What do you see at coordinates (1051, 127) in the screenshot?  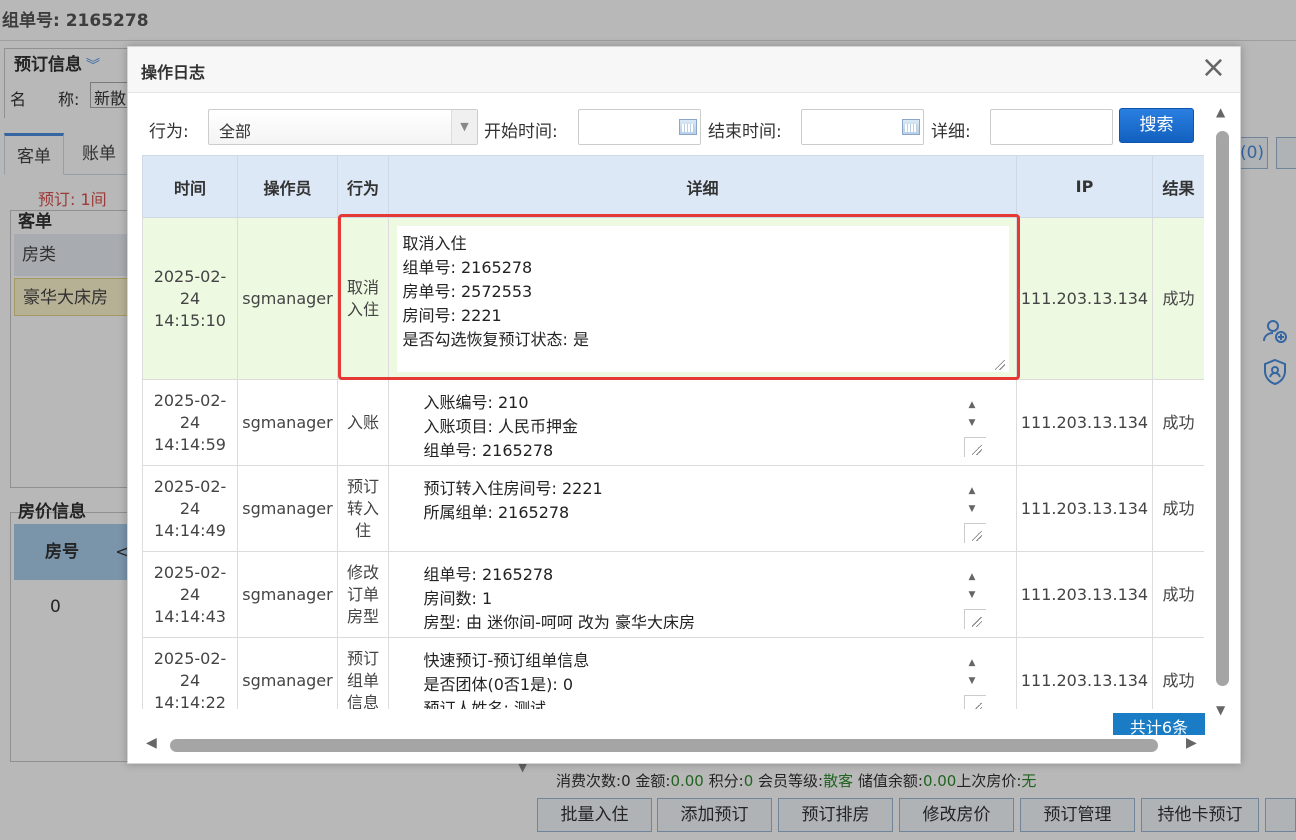 I see `detail-input` at bounding box center [1051, 127].